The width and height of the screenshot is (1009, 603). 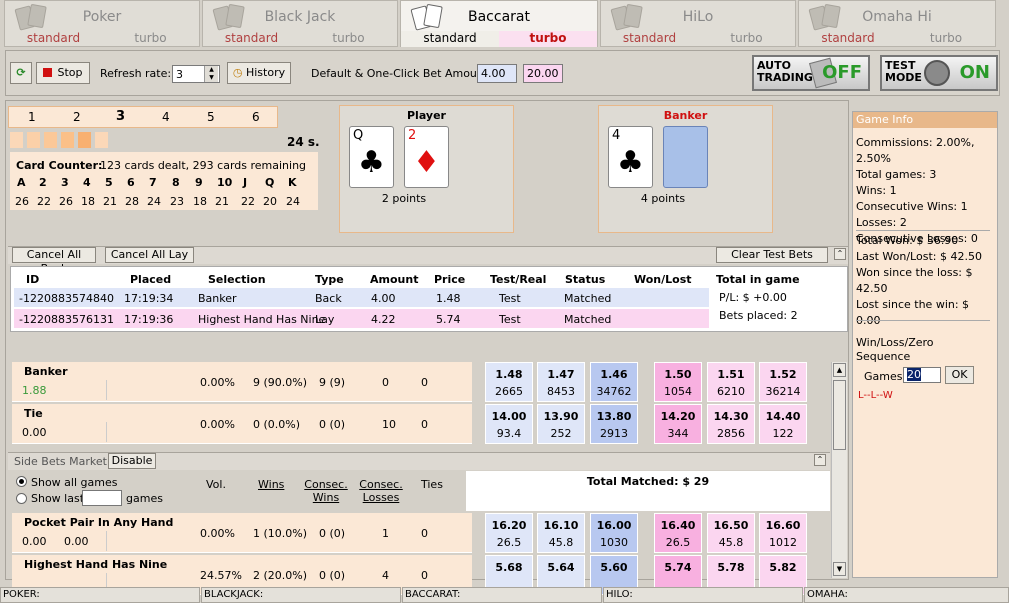 I want to click on commissions: Commissions: 2.00%, 2.50%, so click(x=915, y=150).